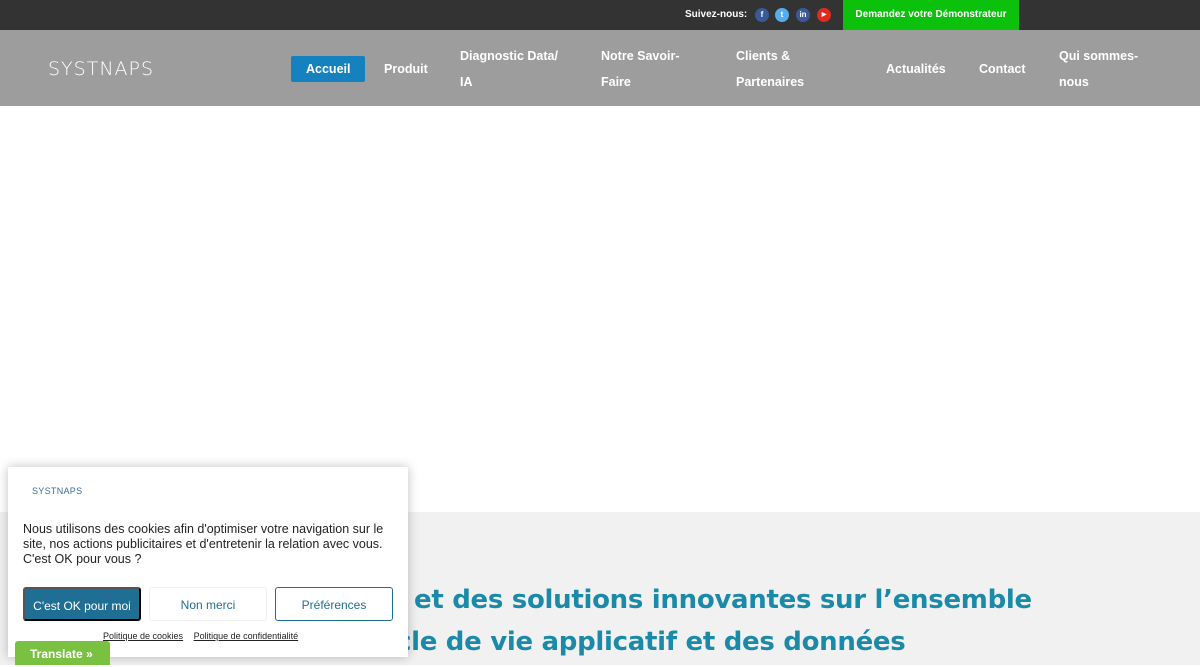 The width and height of the screenshot is (1200, 667). I want to click on intro-heading-line2: cle de vie applicatif et des données, so click(651, 642).